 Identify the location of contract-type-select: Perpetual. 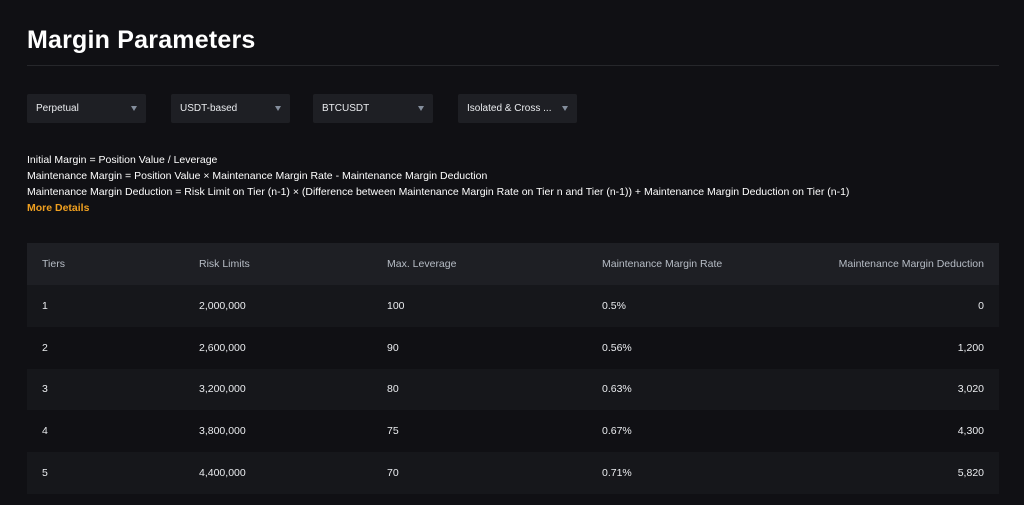
(86, 108).